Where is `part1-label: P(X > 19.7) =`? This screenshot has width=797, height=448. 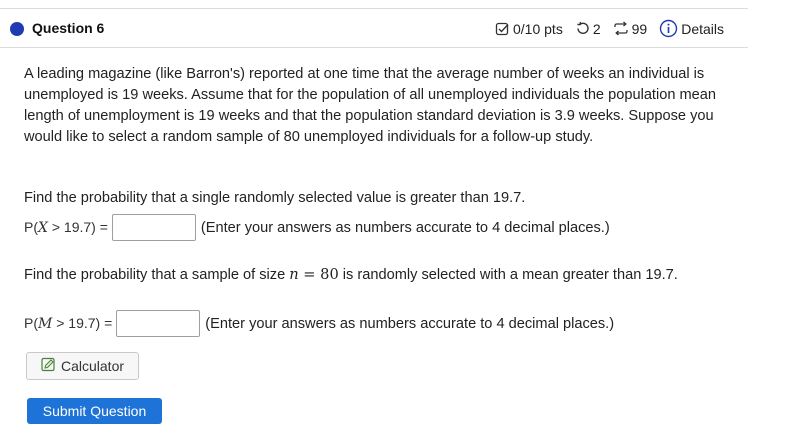 part1-label: P(X > 19.7) = is located at coordinates (66, 227).